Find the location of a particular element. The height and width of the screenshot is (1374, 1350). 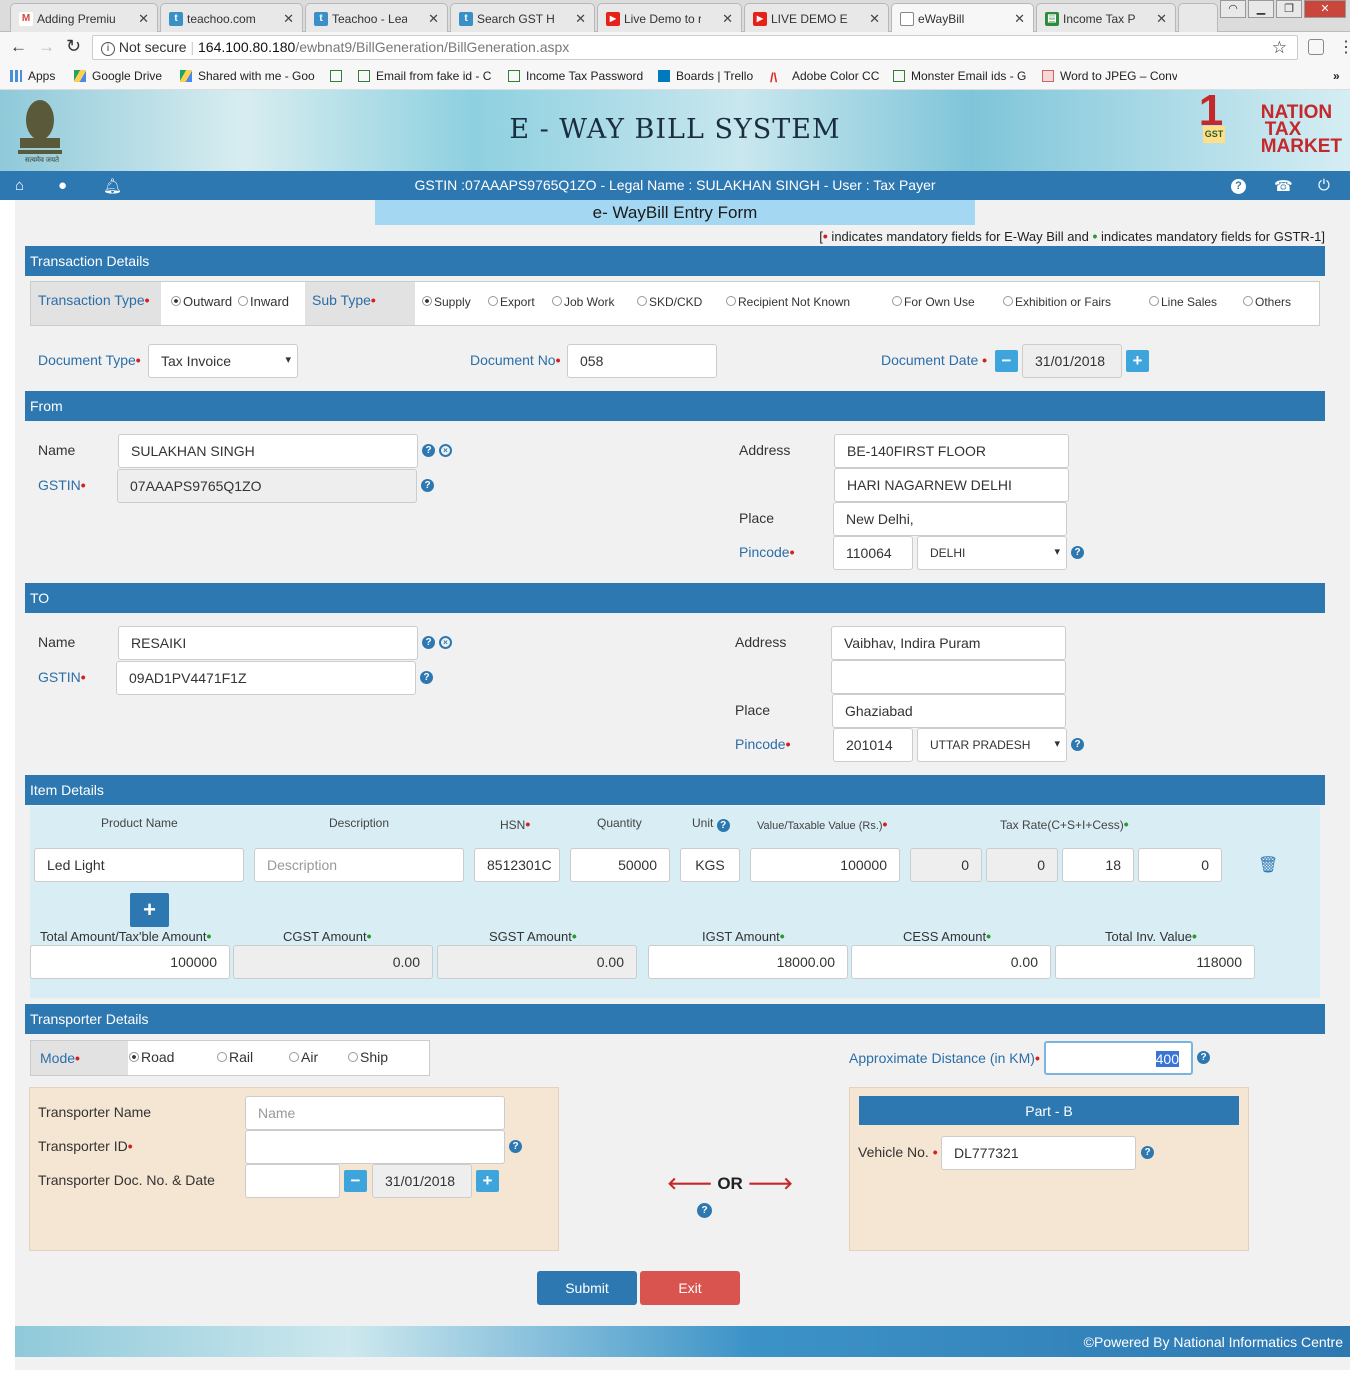

back-icon: ← is located at coordinates (18, 47).